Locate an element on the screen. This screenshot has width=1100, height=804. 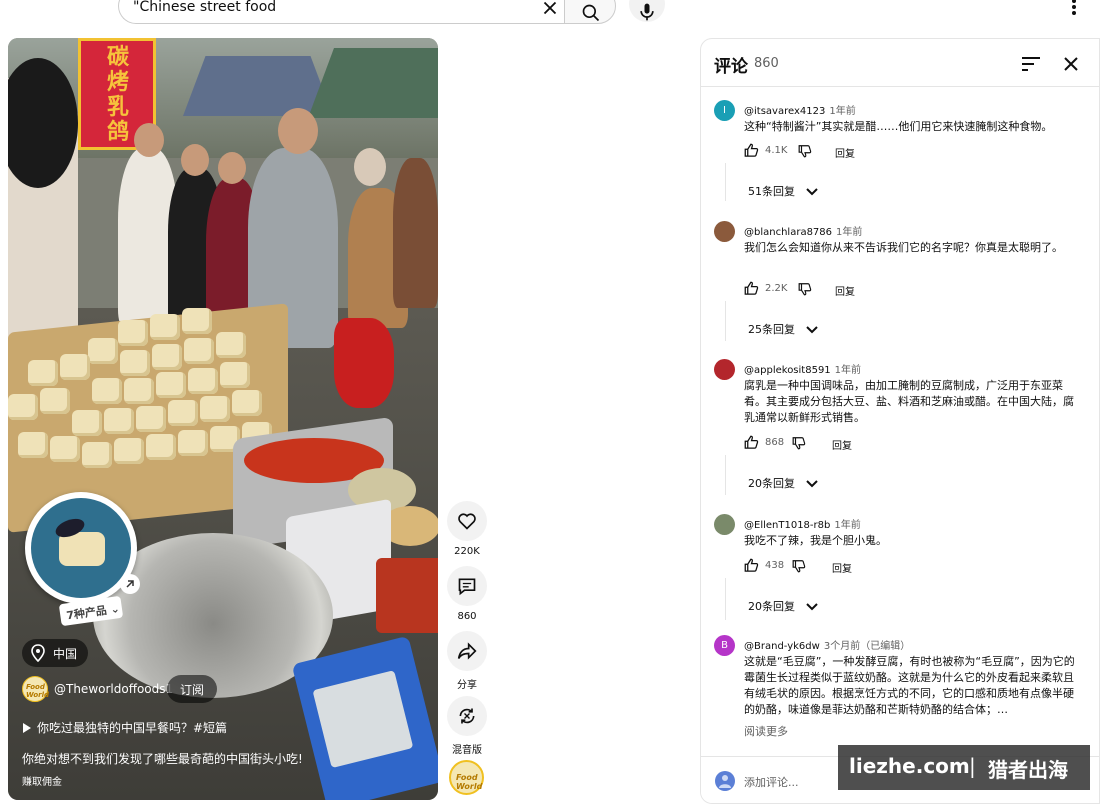
products-tag-label: 7种产品 is located at coordinates (86, 613).